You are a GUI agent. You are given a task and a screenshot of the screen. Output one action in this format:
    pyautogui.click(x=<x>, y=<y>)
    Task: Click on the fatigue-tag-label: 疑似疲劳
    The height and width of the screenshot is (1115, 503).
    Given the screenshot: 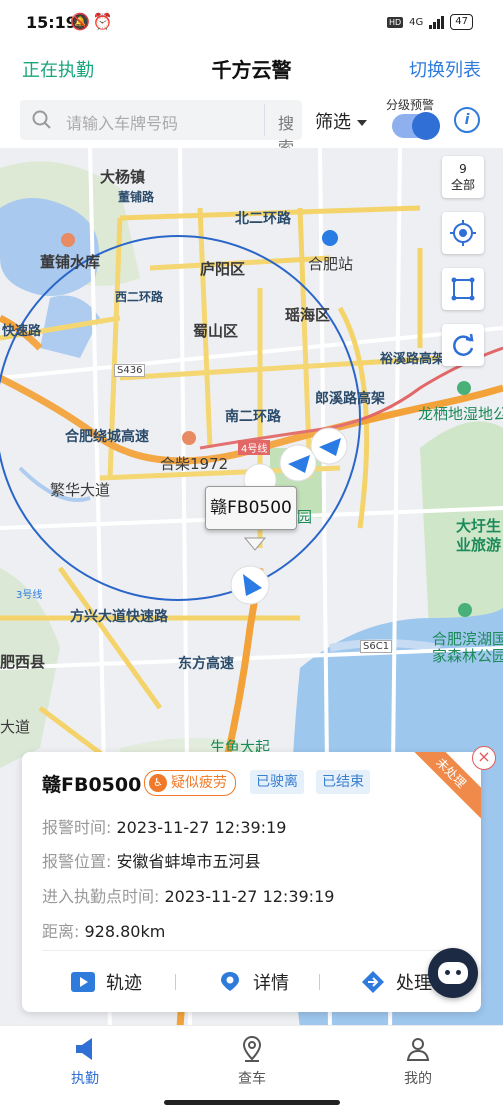 What is the action you would take?
    pyautogui.click(x=199, y=783)
    